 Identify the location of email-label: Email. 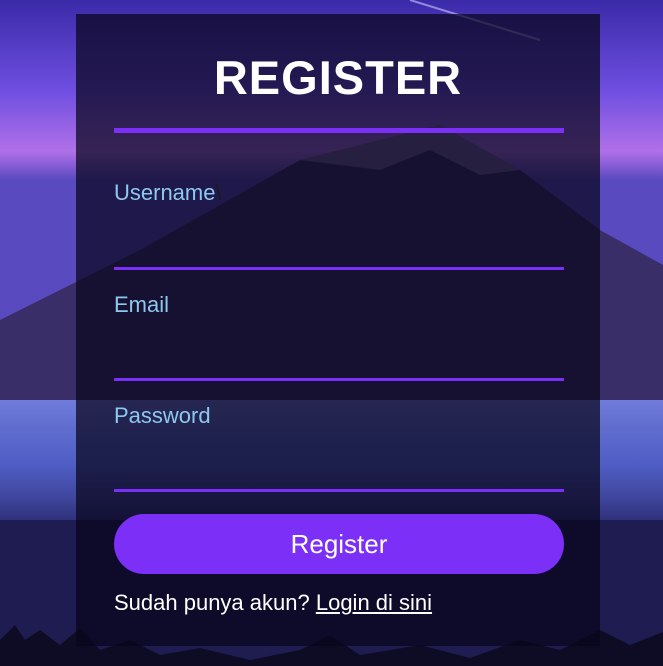
(142, 304).